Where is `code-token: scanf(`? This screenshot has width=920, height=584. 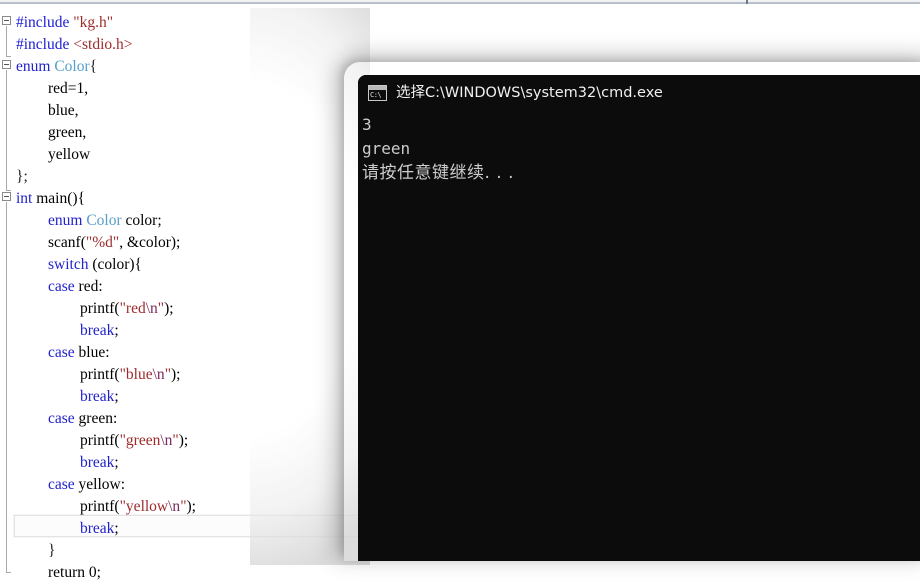 code-token: scanf( is located at coordinates (67, 242).